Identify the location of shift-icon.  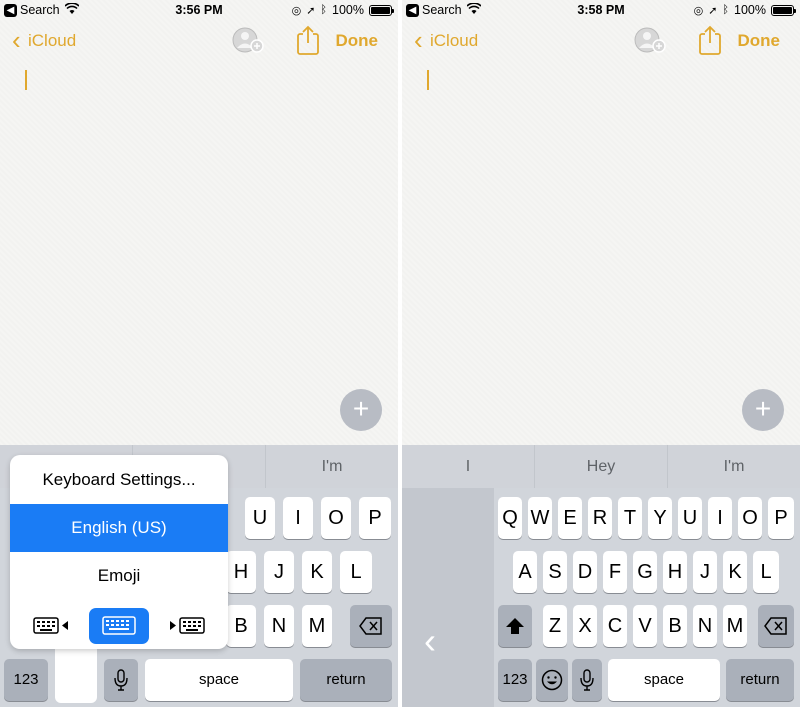
(515, 626).